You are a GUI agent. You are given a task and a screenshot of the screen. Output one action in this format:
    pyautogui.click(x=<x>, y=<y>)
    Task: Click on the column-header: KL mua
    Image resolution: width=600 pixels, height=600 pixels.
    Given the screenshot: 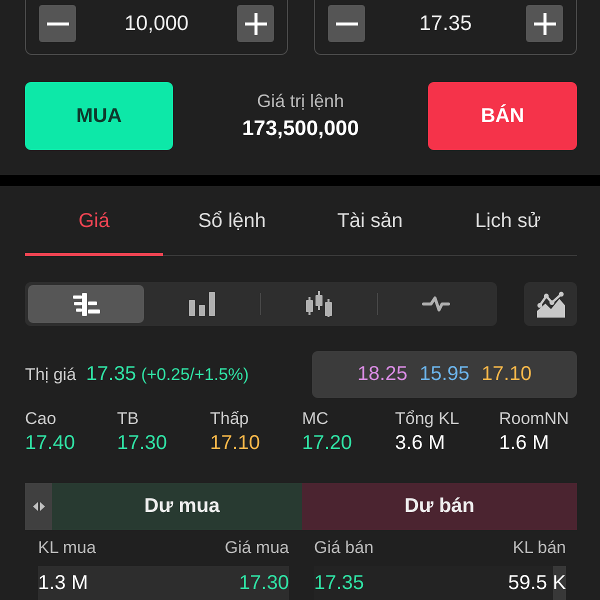 What is the action you would take?
    pyautogui.click(x=67, y=548)
    